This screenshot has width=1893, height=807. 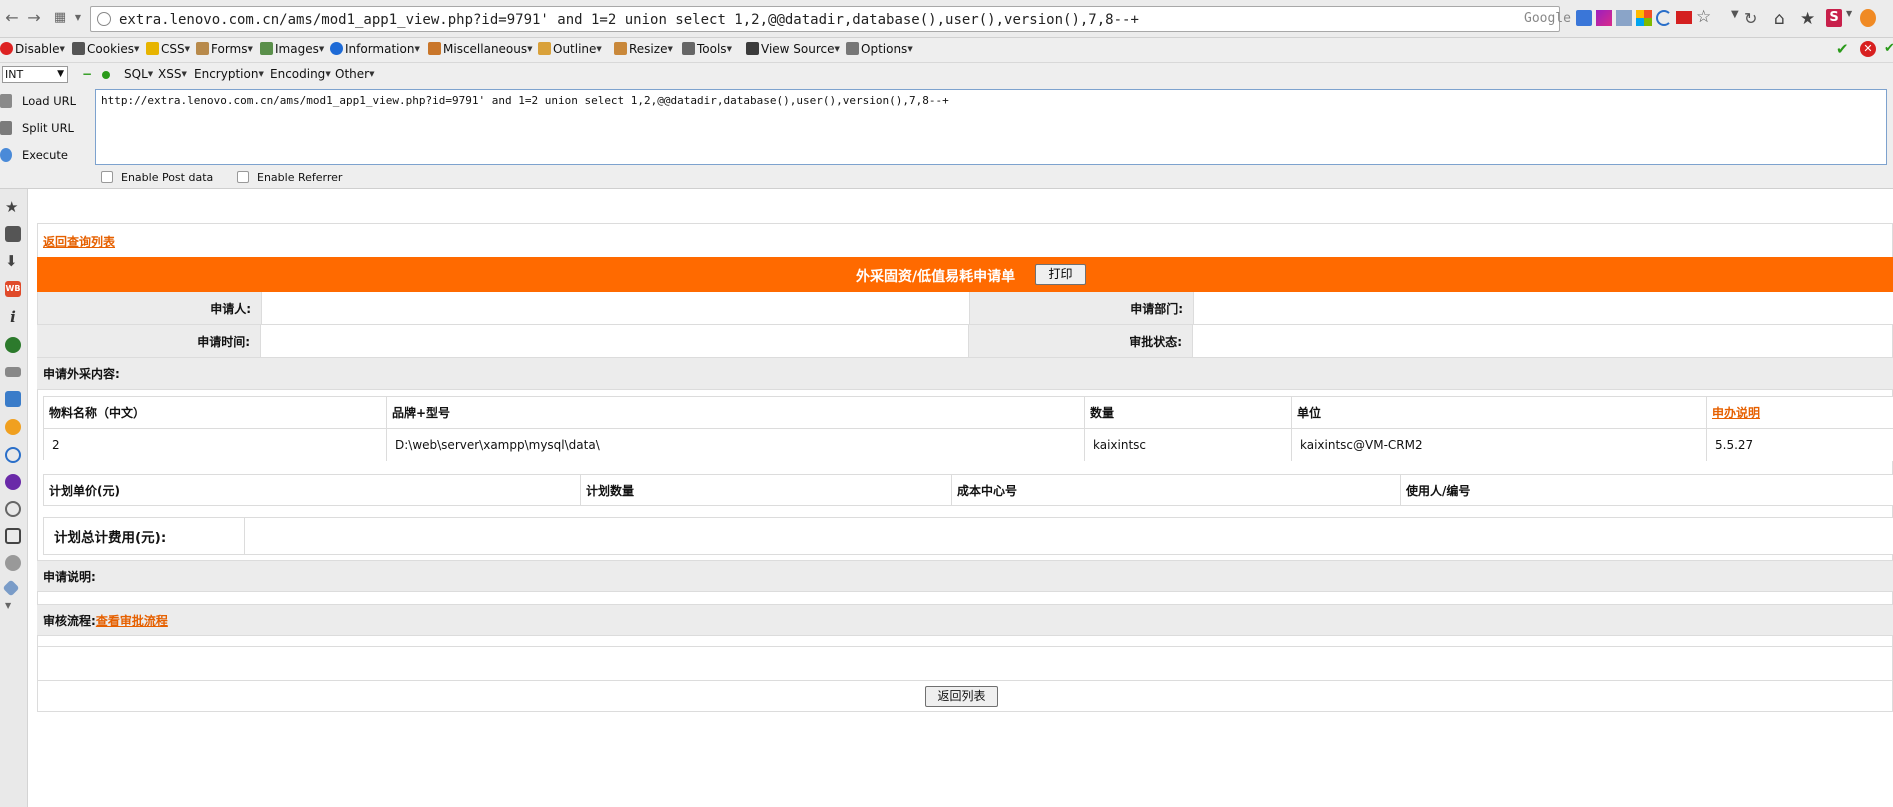 I want to click on grid-menu-icon: ▦, so click(x=60, y=18).